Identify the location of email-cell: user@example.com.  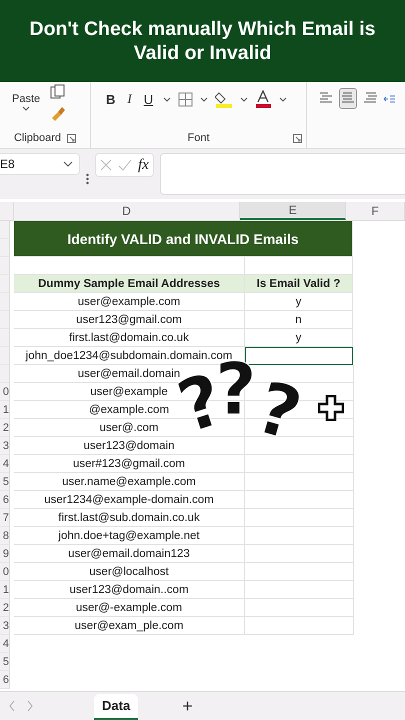
(129, 302).